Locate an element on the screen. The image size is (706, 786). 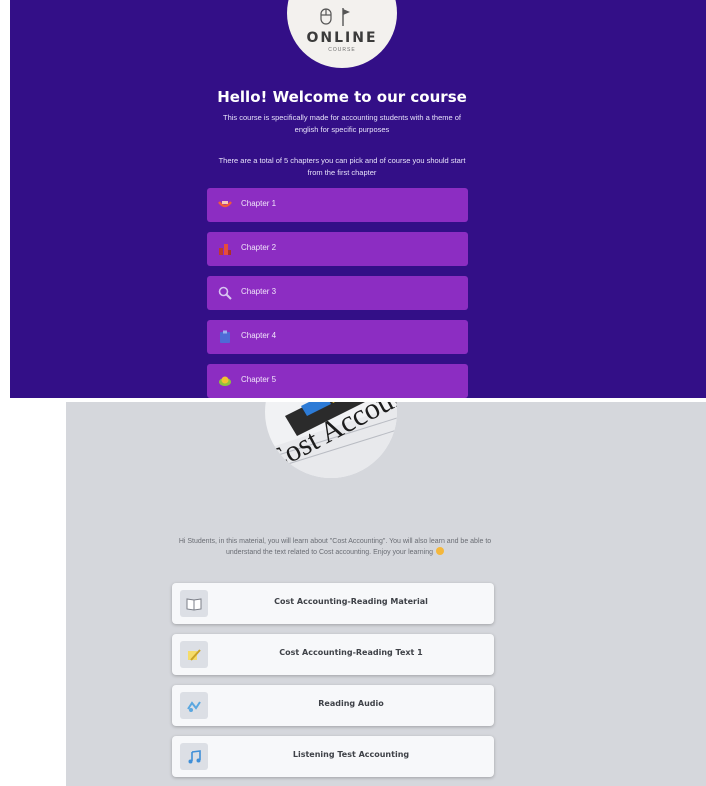
music-note-icon is located at coordinates (194, 756).